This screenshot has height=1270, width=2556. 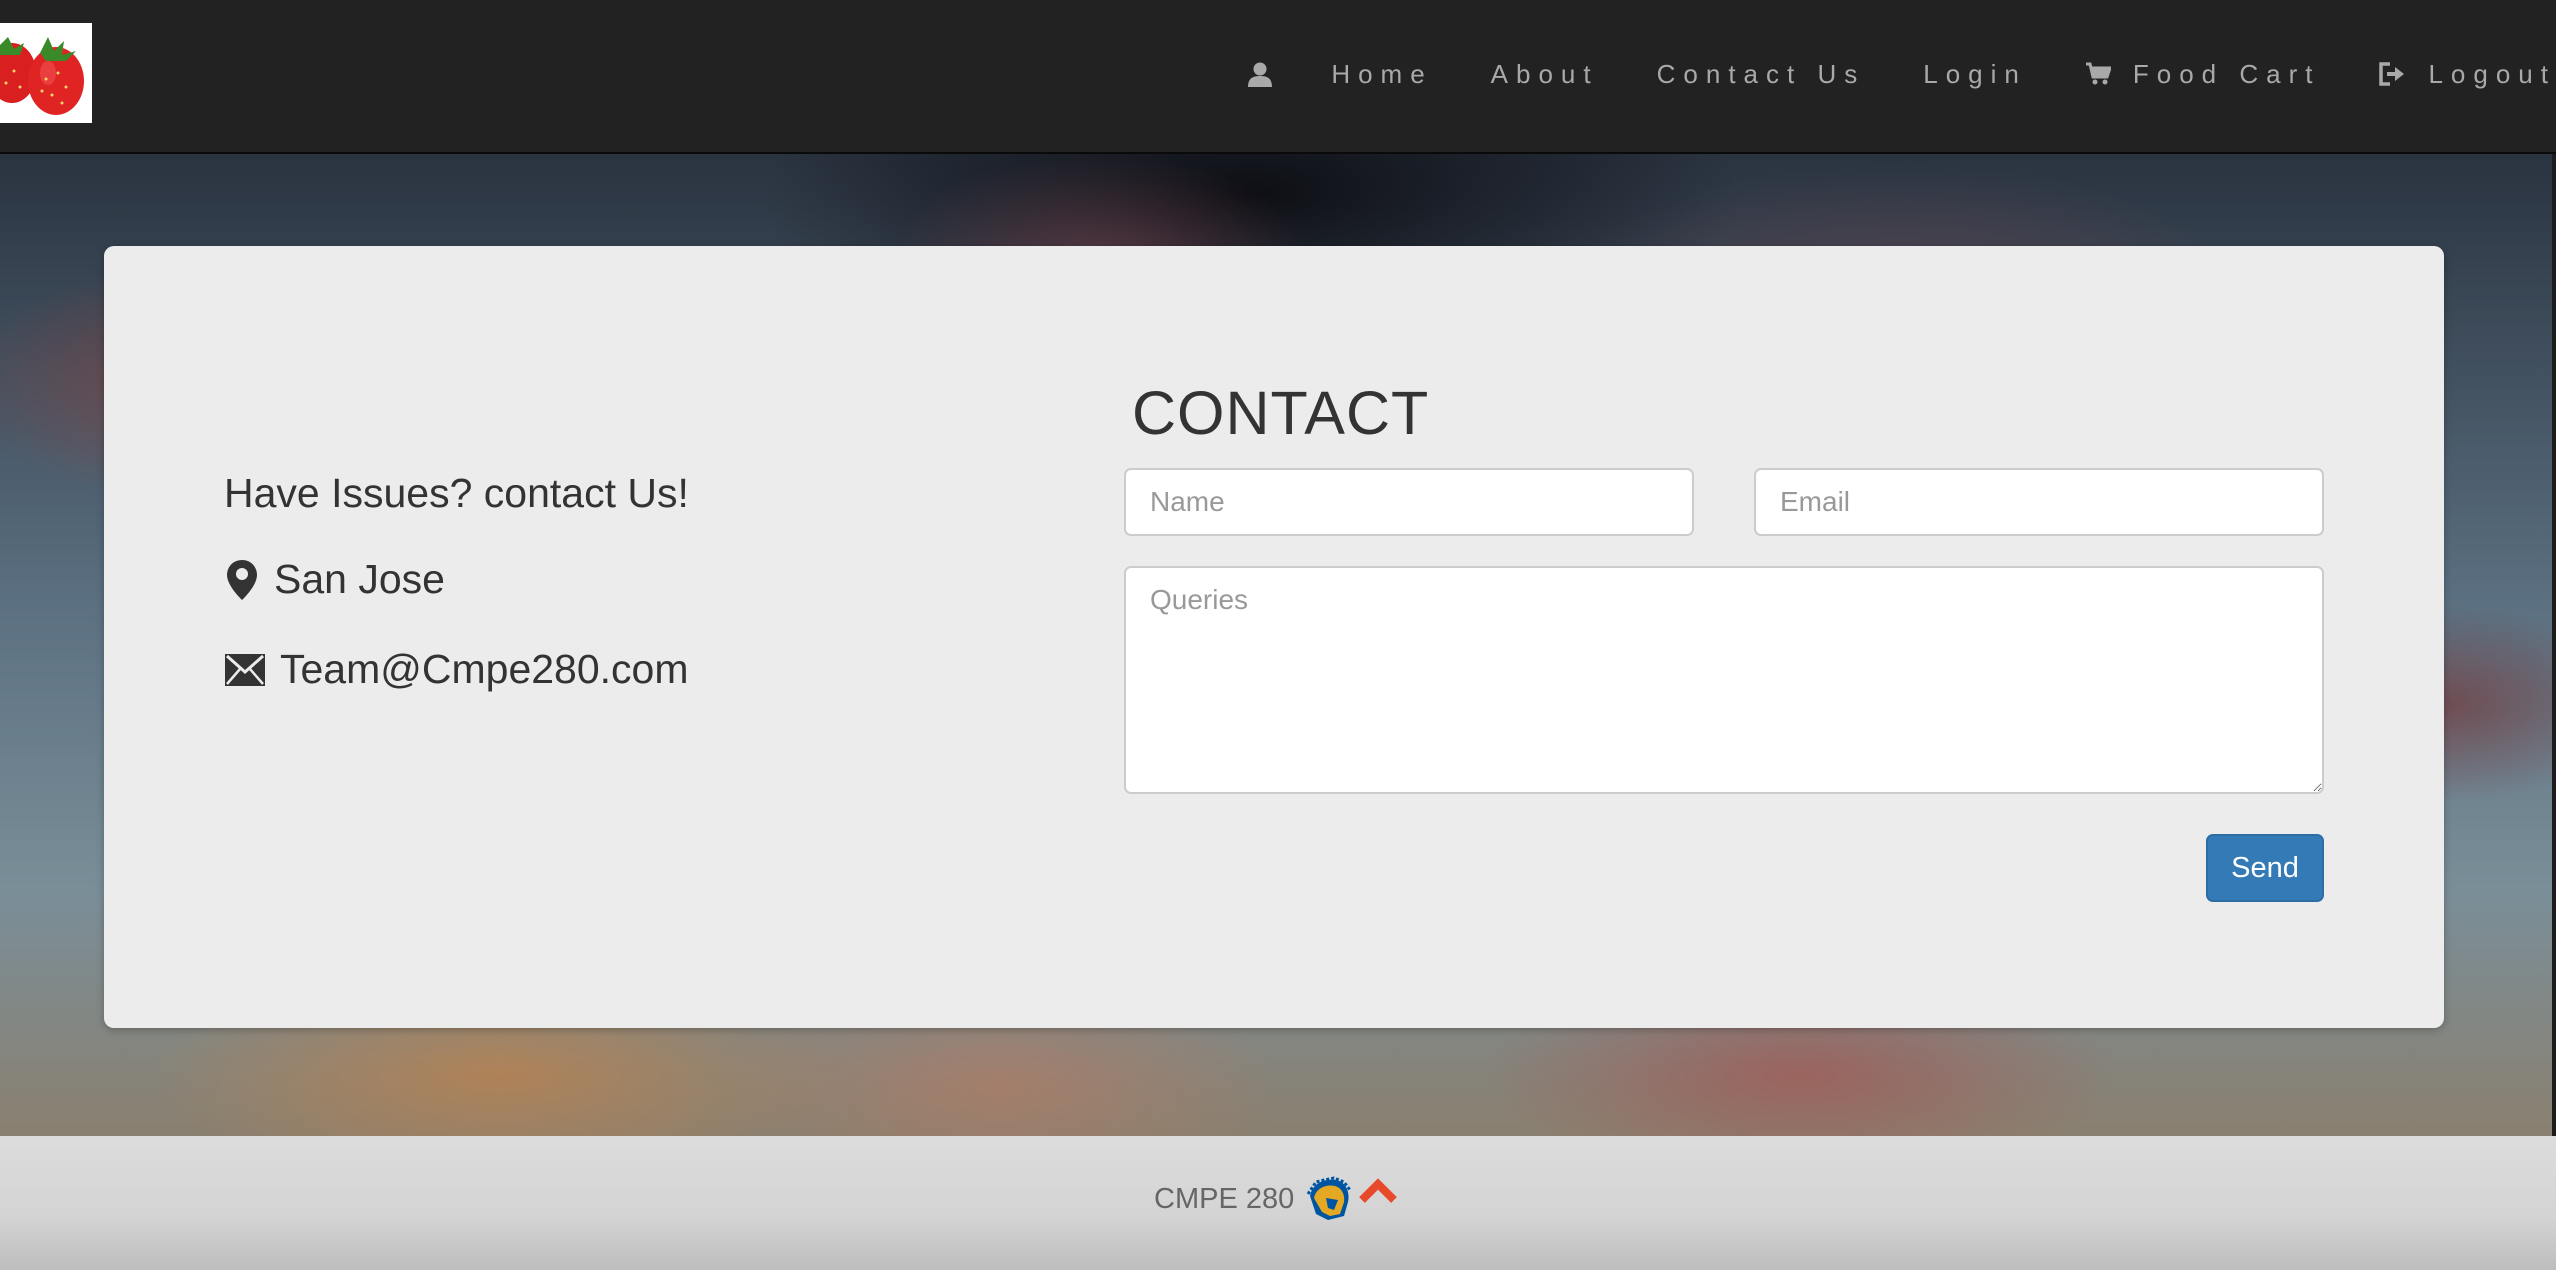 What do you see at coordinates (359, 579) in the screenshot?
I see `location-text: San Jose` at bounding box center [359, 579].